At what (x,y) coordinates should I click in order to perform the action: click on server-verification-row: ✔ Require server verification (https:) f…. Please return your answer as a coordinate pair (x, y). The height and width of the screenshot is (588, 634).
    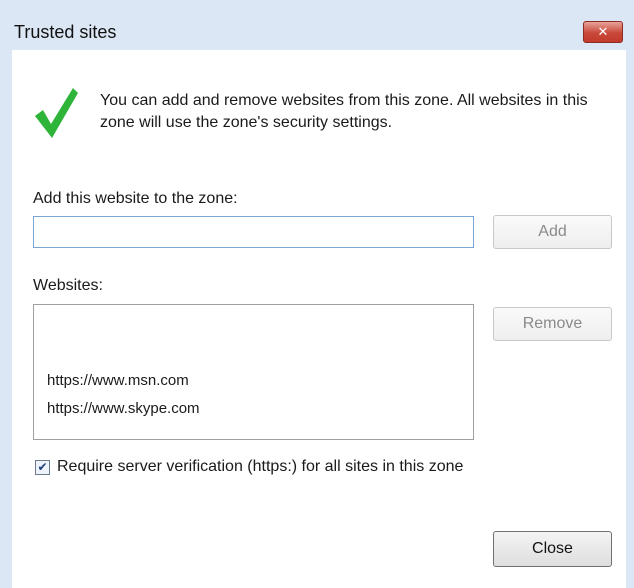
    Looking at the image, I should click on (249, 467).